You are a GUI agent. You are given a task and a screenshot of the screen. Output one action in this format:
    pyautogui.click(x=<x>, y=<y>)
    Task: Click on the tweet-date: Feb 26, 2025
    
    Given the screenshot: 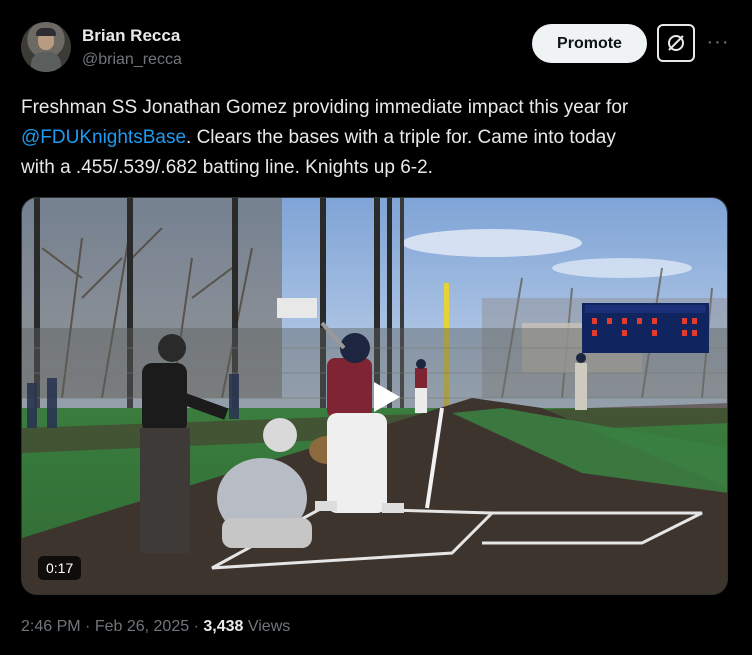 What is the action you would take?
    pyautogui.click(x=142, y=626)
    